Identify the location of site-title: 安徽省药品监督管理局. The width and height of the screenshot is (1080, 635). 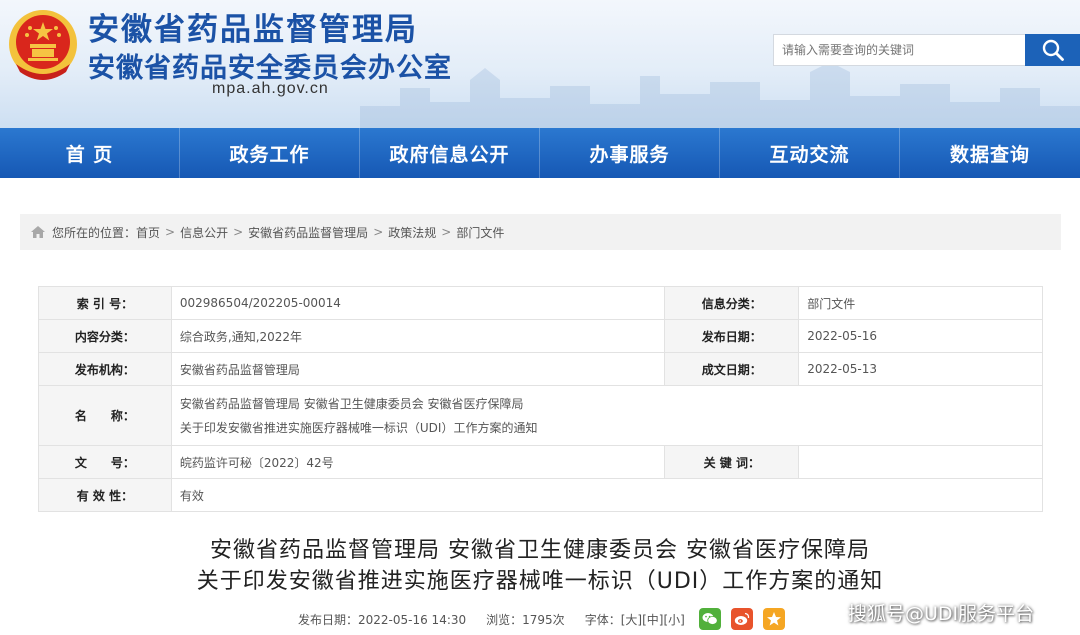
(253, 30).